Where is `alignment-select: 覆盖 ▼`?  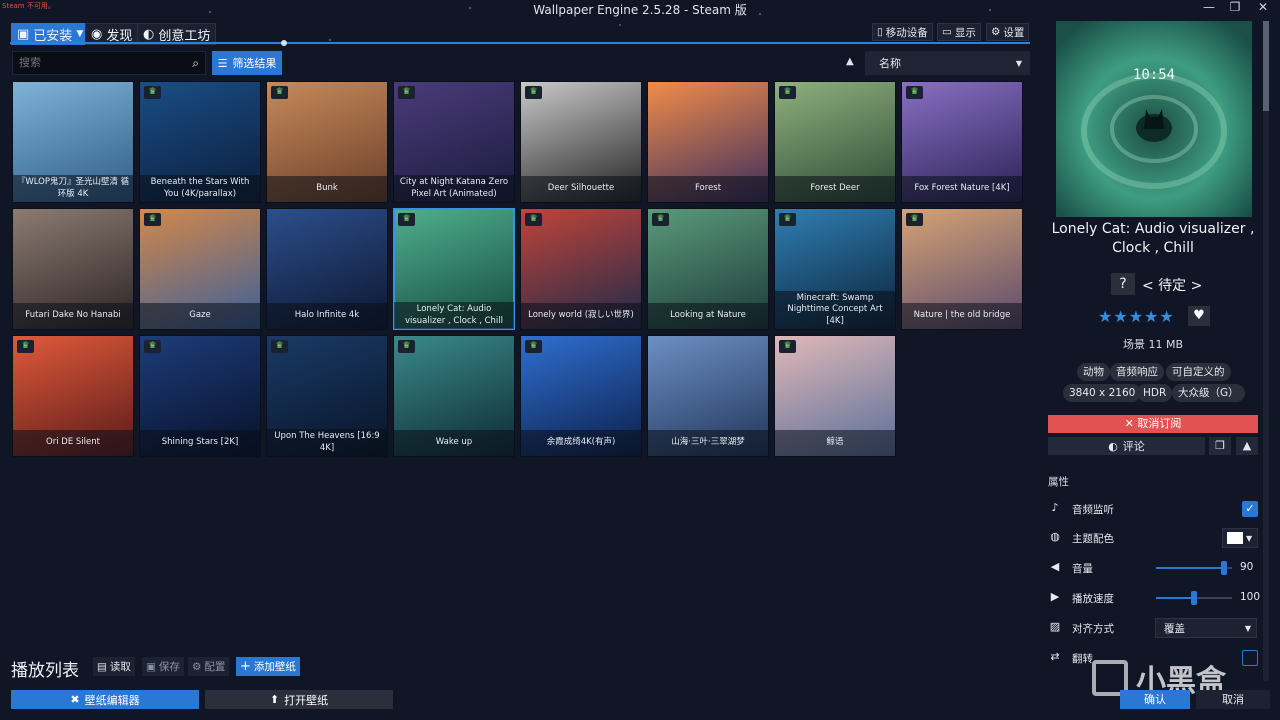 alignment-select: 覆盖 ▼ is located at coordinates (1206, 628).